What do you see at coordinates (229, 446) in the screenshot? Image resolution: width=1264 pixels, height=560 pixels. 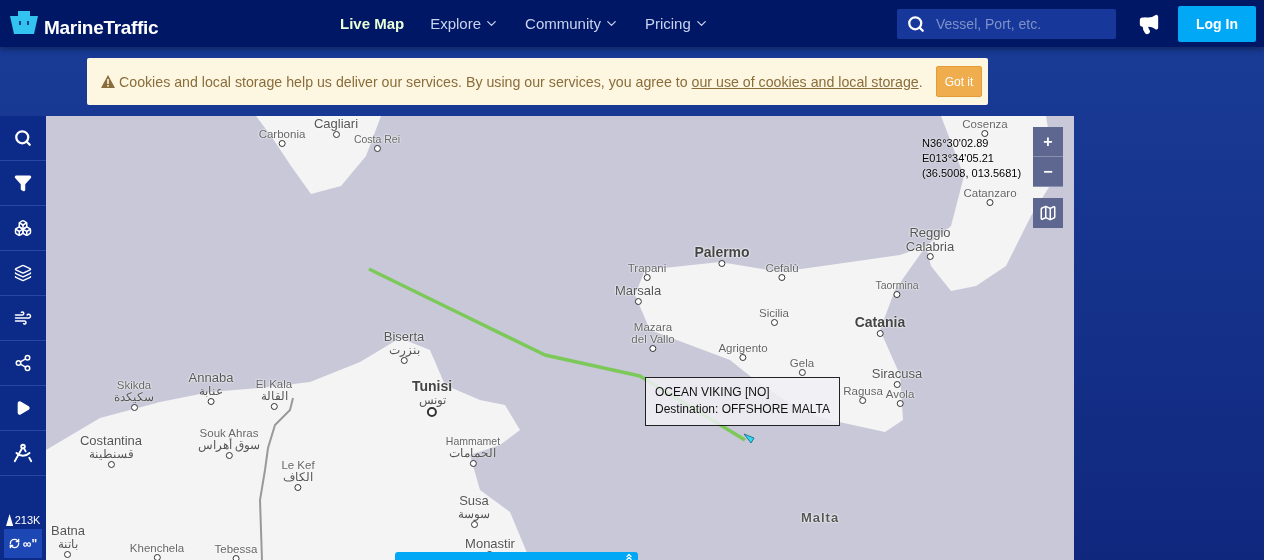 I see `place-label-arabic: سوق أهراس` at bounding box center [229, 446].